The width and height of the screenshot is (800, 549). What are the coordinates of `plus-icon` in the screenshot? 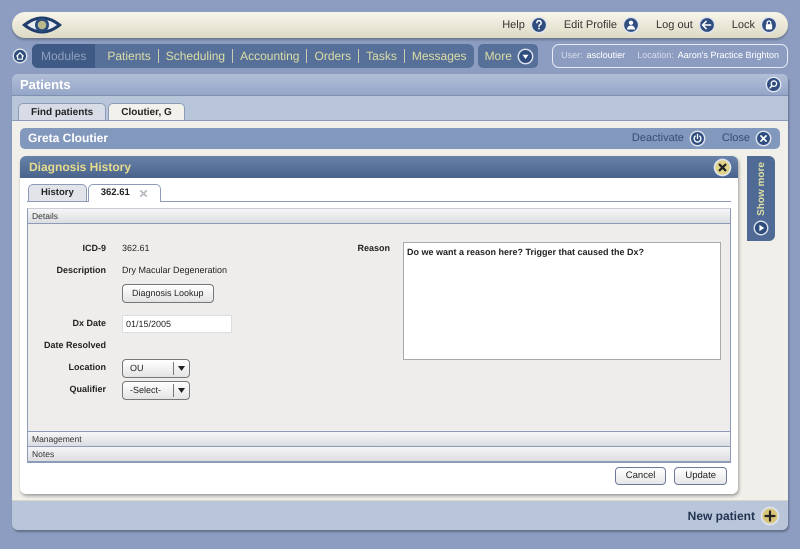 It's located at (770, 516).